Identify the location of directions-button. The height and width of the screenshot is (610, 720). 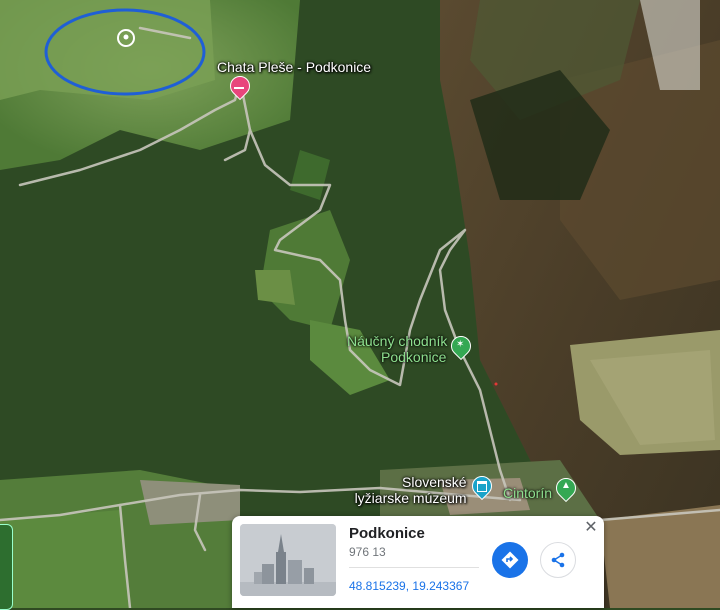
(510, 560).